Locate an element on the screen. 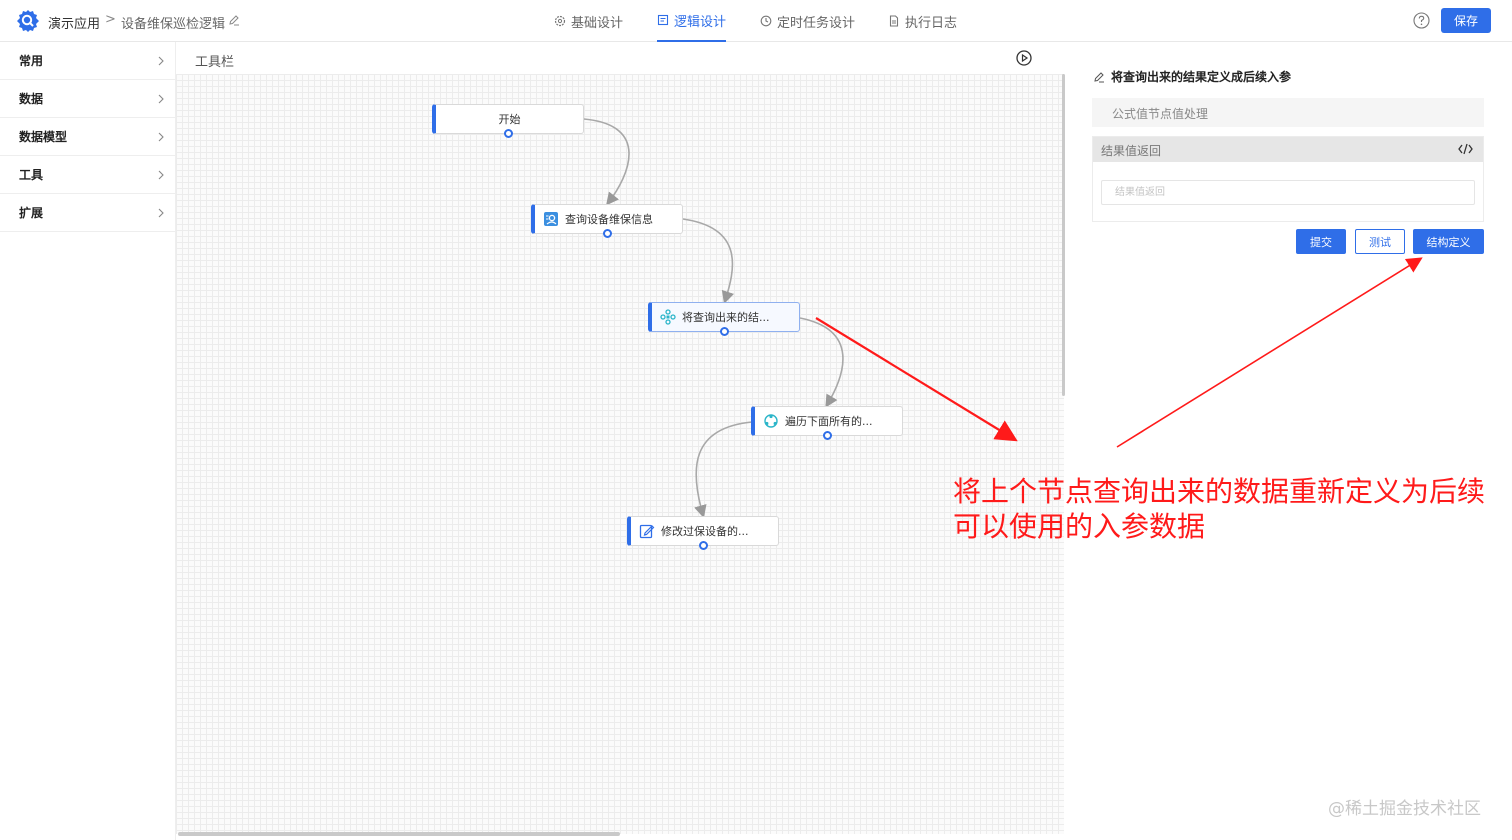 The width and height of the screenshot is (1512, 840). toolbar-label: 工具栏 is located at coordinates (215, 62).